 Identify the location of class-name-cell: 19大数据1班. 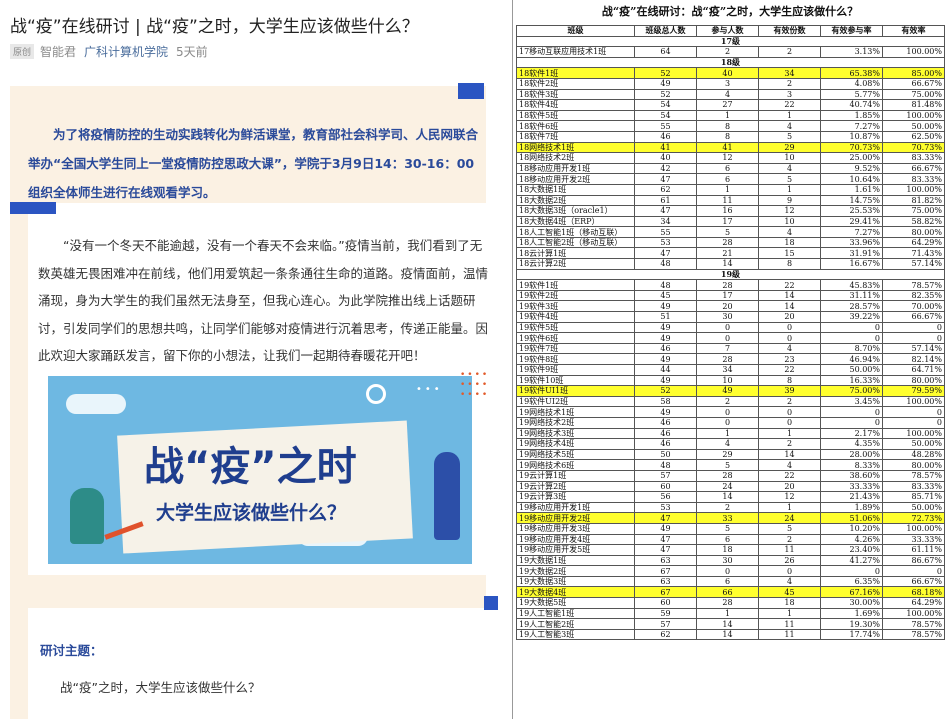
(575, 560).